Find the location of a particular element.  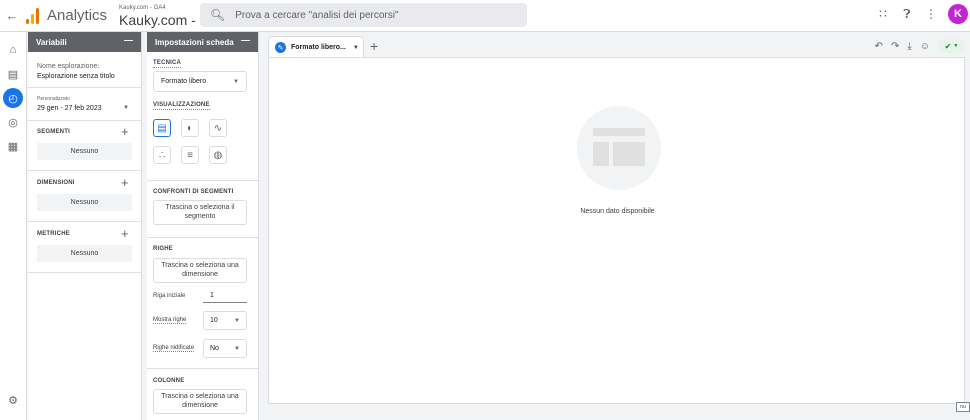

back-arrow-icon: ← is located at coordinates (12, 15).